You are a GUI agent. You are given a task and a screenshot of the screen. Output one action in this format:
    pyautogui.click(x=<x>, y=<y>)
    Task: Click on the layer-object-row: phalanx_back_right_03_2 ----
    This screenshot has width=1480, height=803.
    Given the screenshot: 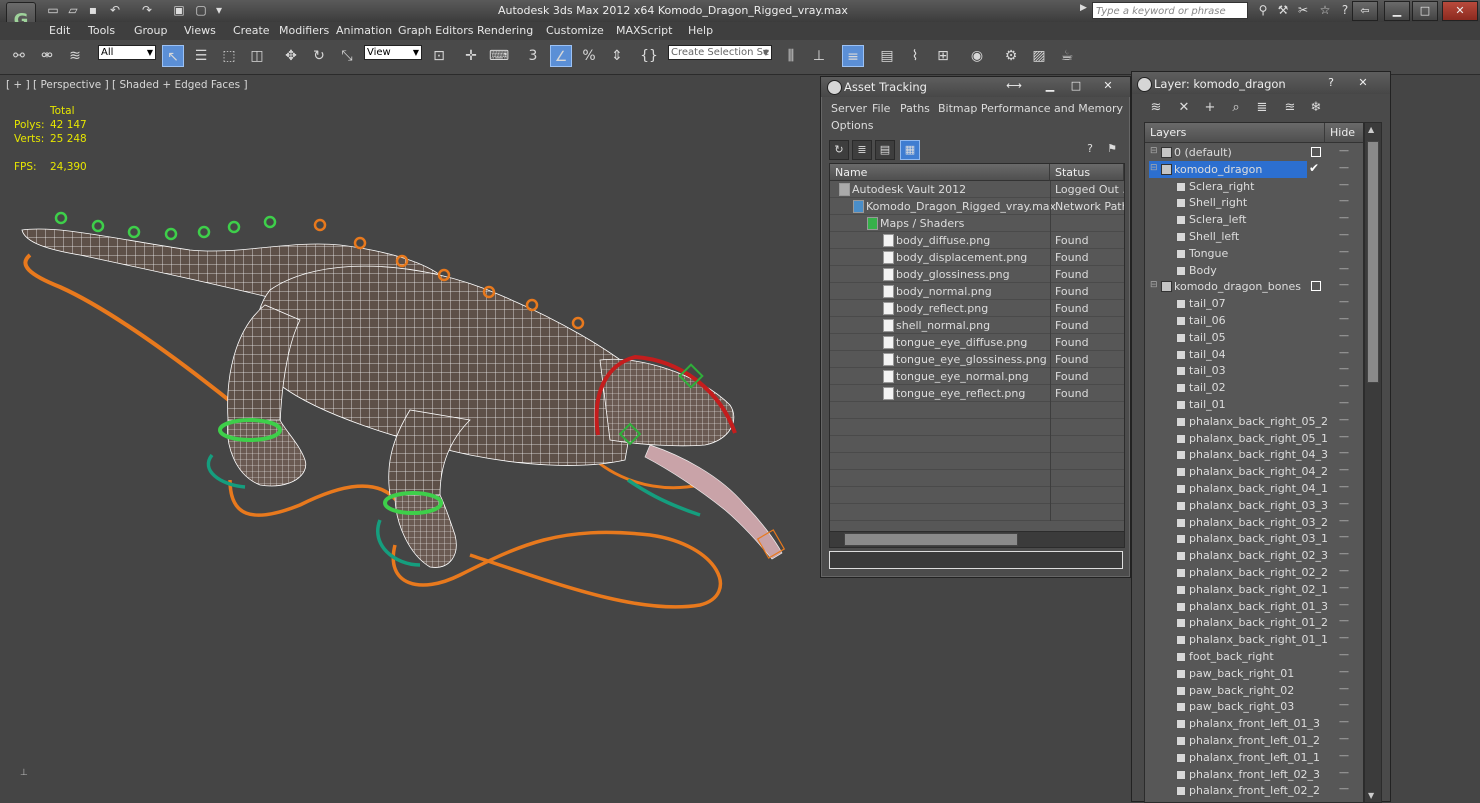 What is the action you would take?
    pyautogui.click(x=1254, y=522)
    